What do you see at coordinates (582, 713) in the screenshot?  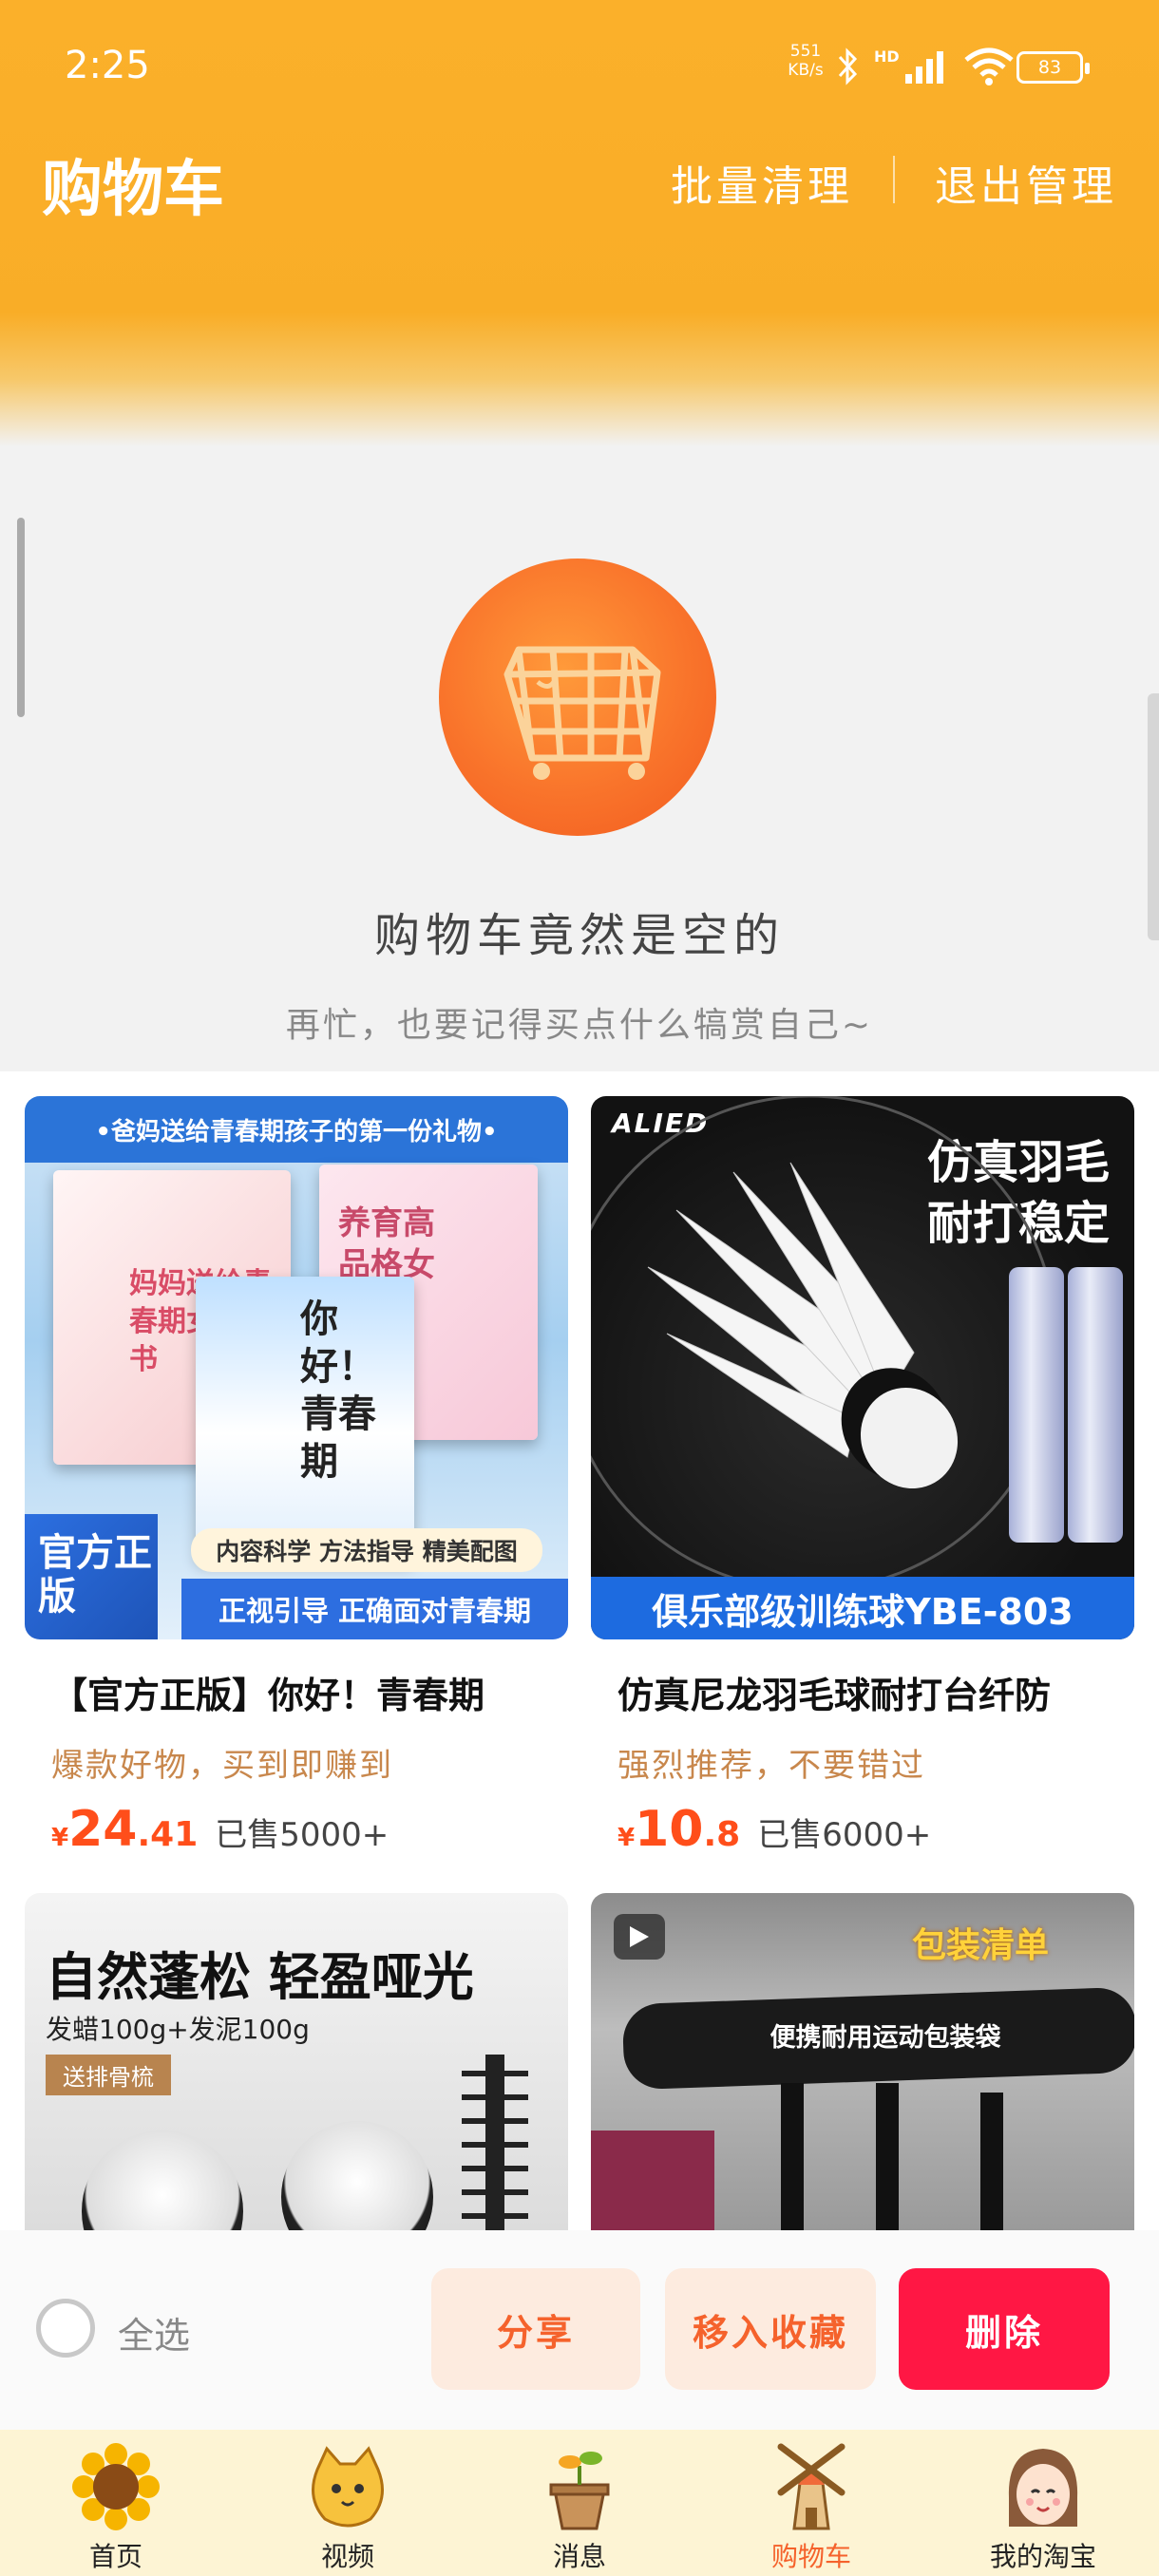 I see `shopping-cart-icon` at bounding box center [582, 713].